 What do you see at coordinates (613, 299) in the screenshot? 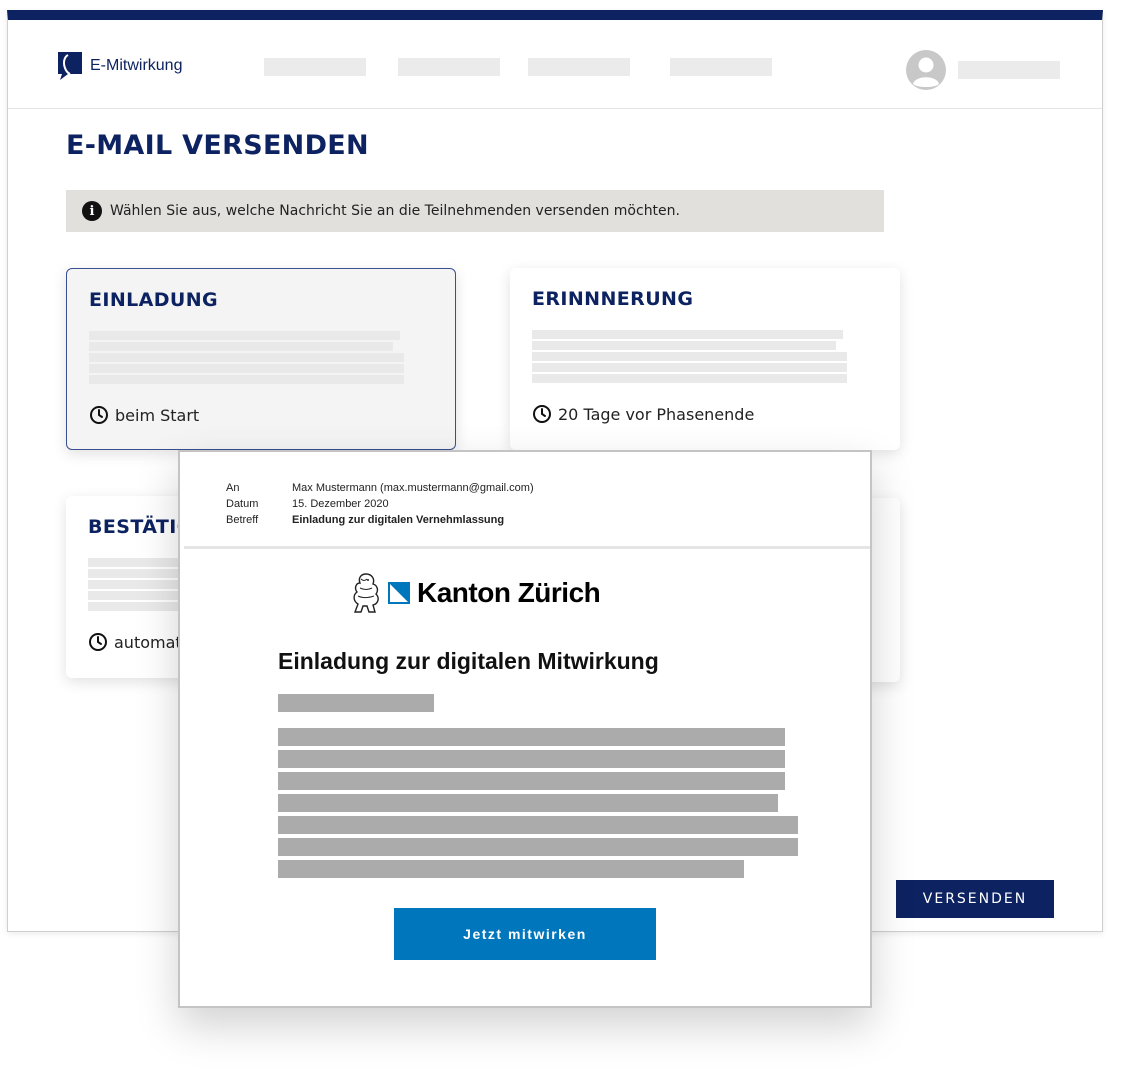
I see `card-title: ERINNNERUNG` at bounding box center [613, 299].